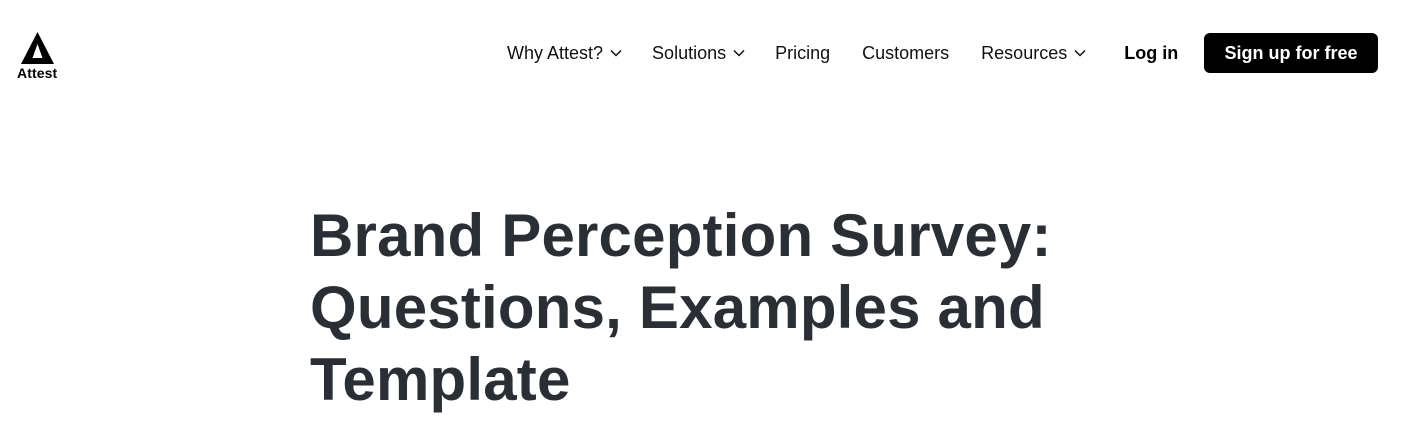  I want to click on nav-customers: Customers, so click(905, 53).